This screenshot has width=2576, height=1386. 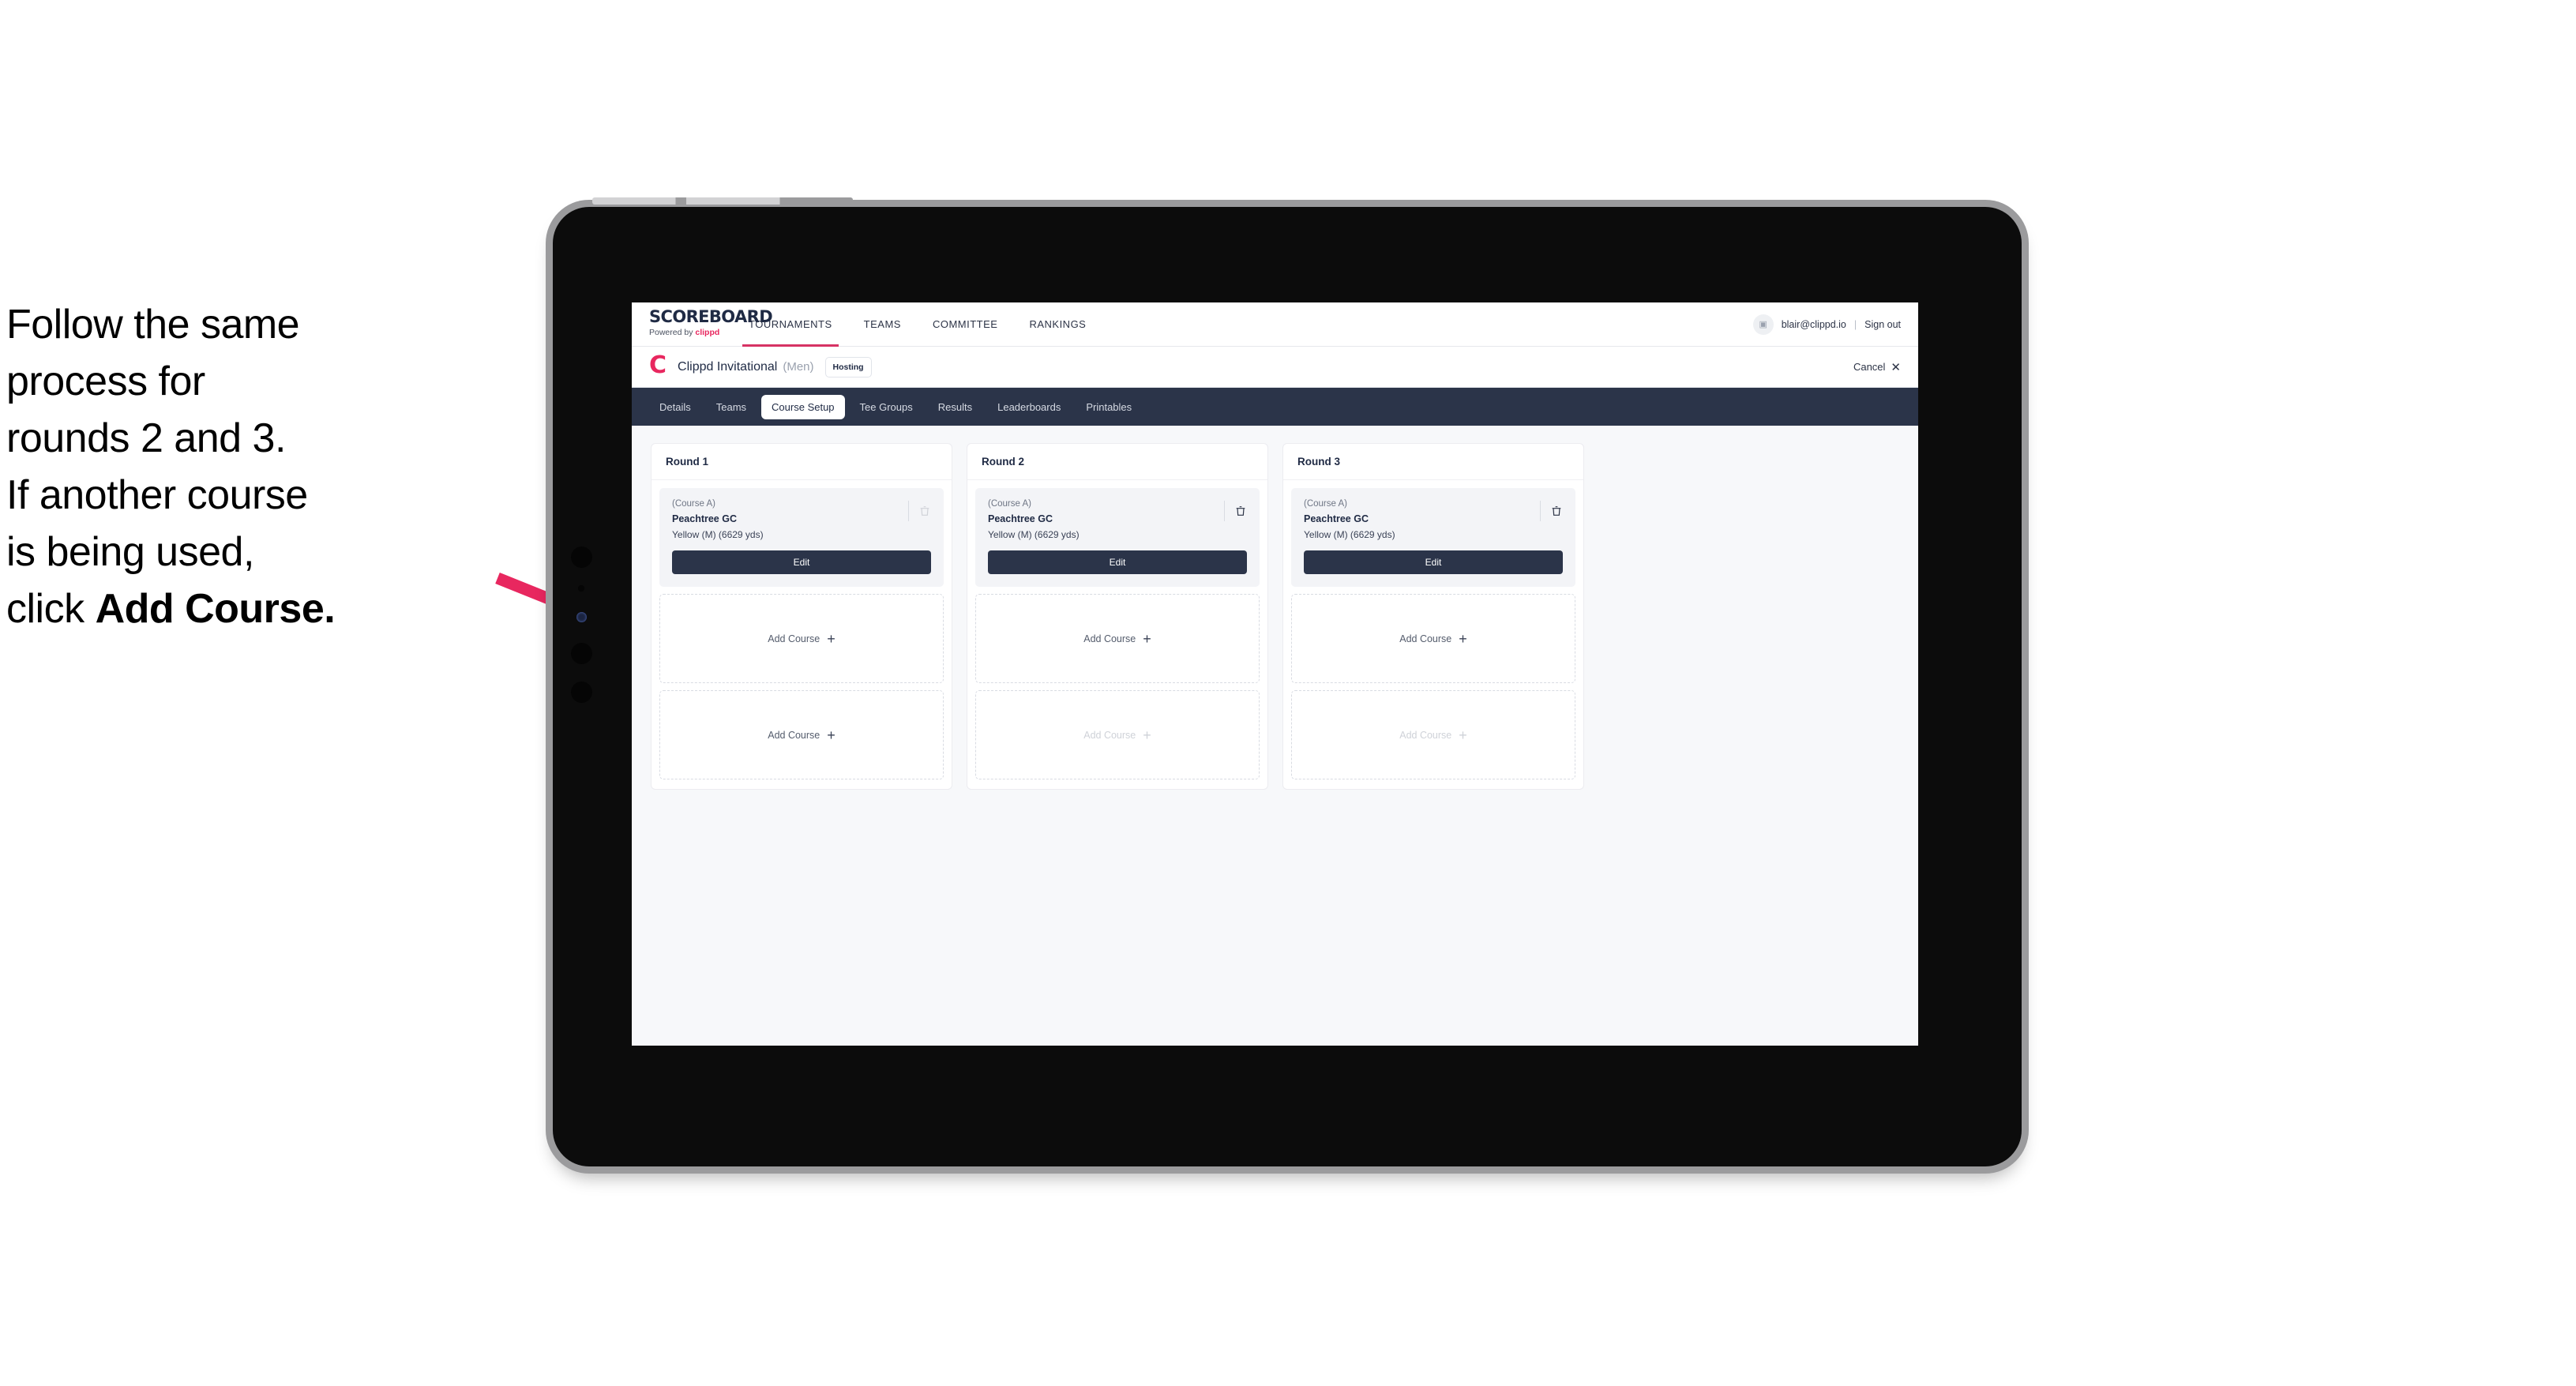 I want to click on annotation-line: Follow the same, so click(x=153, y=324).